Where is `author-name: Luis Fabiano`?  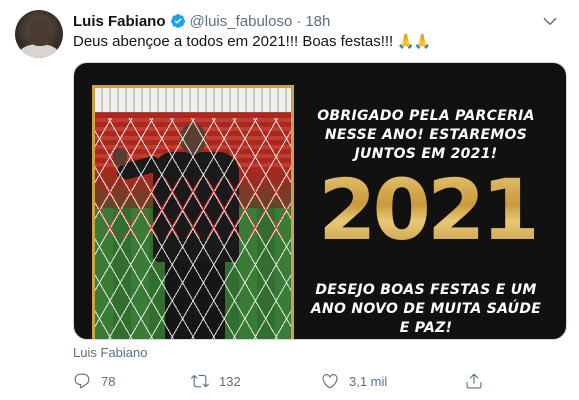
author-name: Luis Fabiano is located at coordinates (119, 21).